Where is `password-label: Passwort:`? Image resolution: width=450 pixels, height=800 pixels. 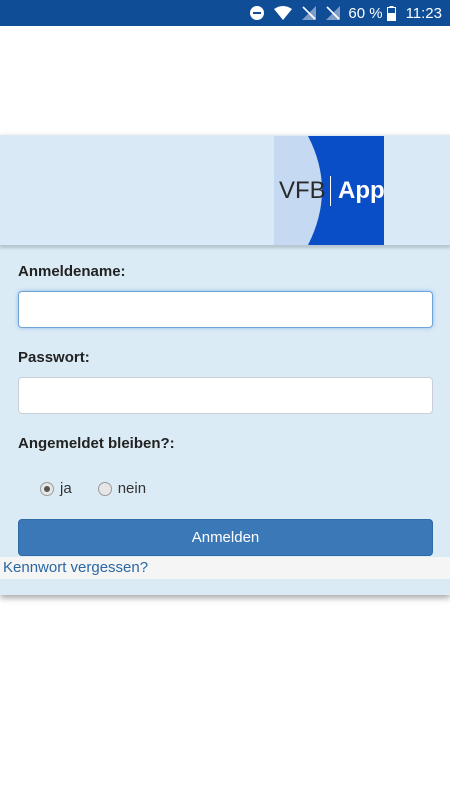
password-label: Passwort: is located at coordinates (54, 357).